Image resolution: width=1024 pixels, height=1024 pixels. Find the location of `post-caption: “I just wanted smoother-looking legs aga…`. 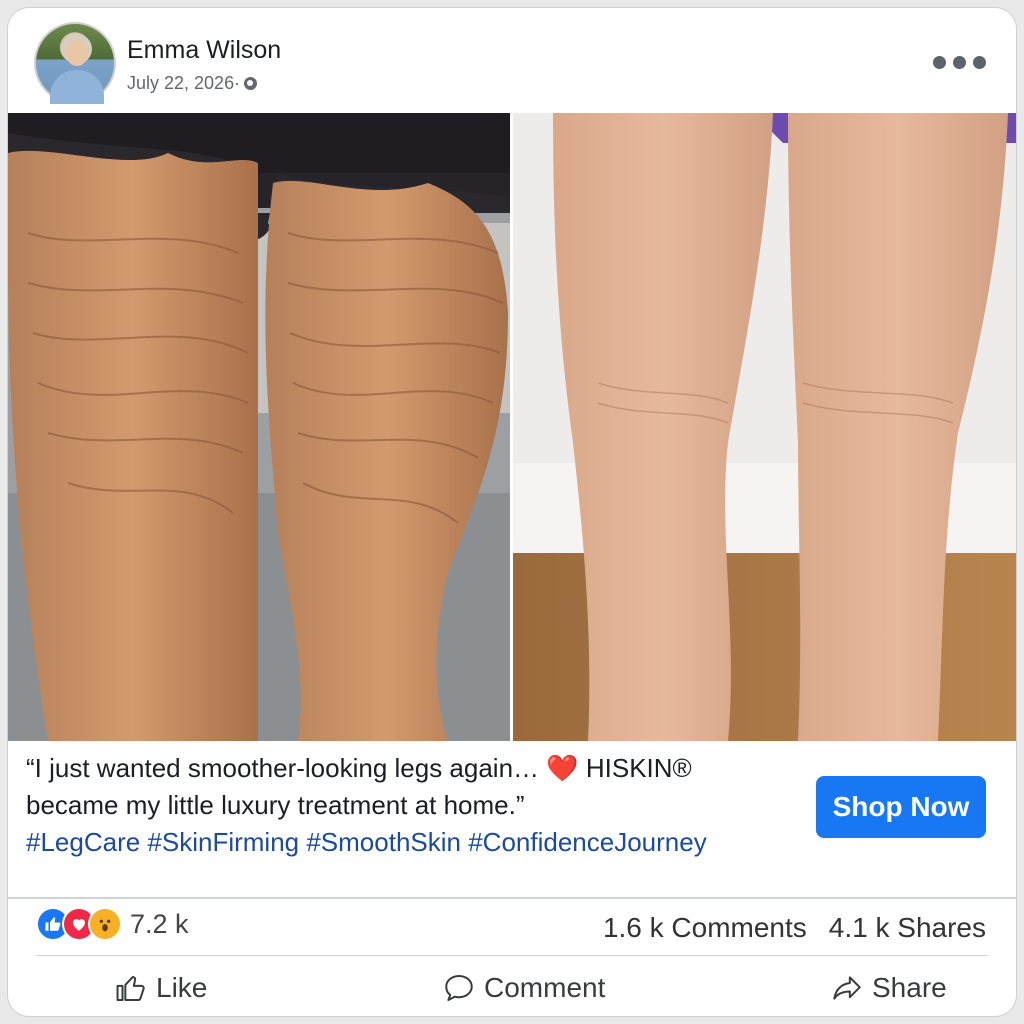

post-caption: “I just wanted smoother-looking legs aga… is located at coordinates (416, 805).